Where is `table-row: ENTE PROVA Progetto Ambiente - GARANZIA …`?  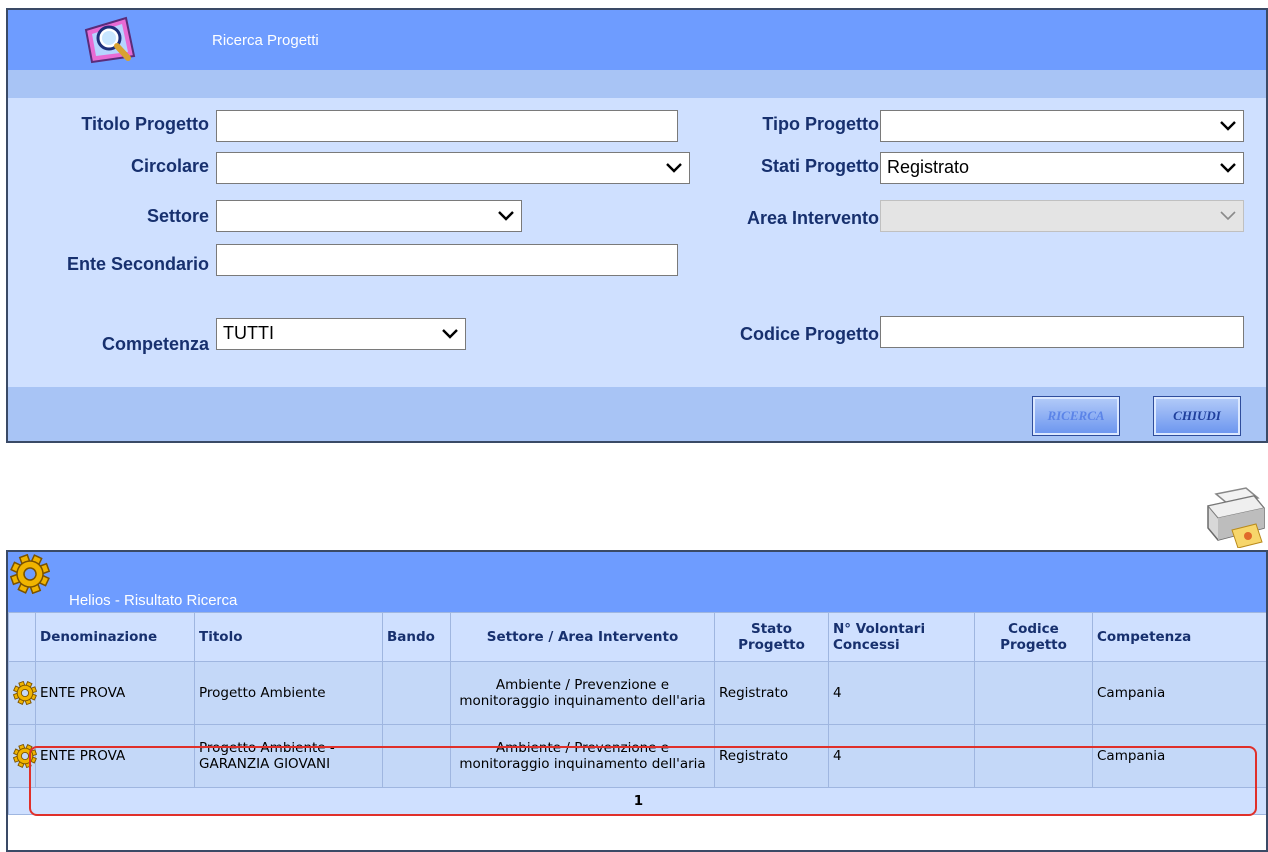 table-row: ENTE PROVA Progetto Ambiente - GARANZIA … is located at coordinates (637, 756).